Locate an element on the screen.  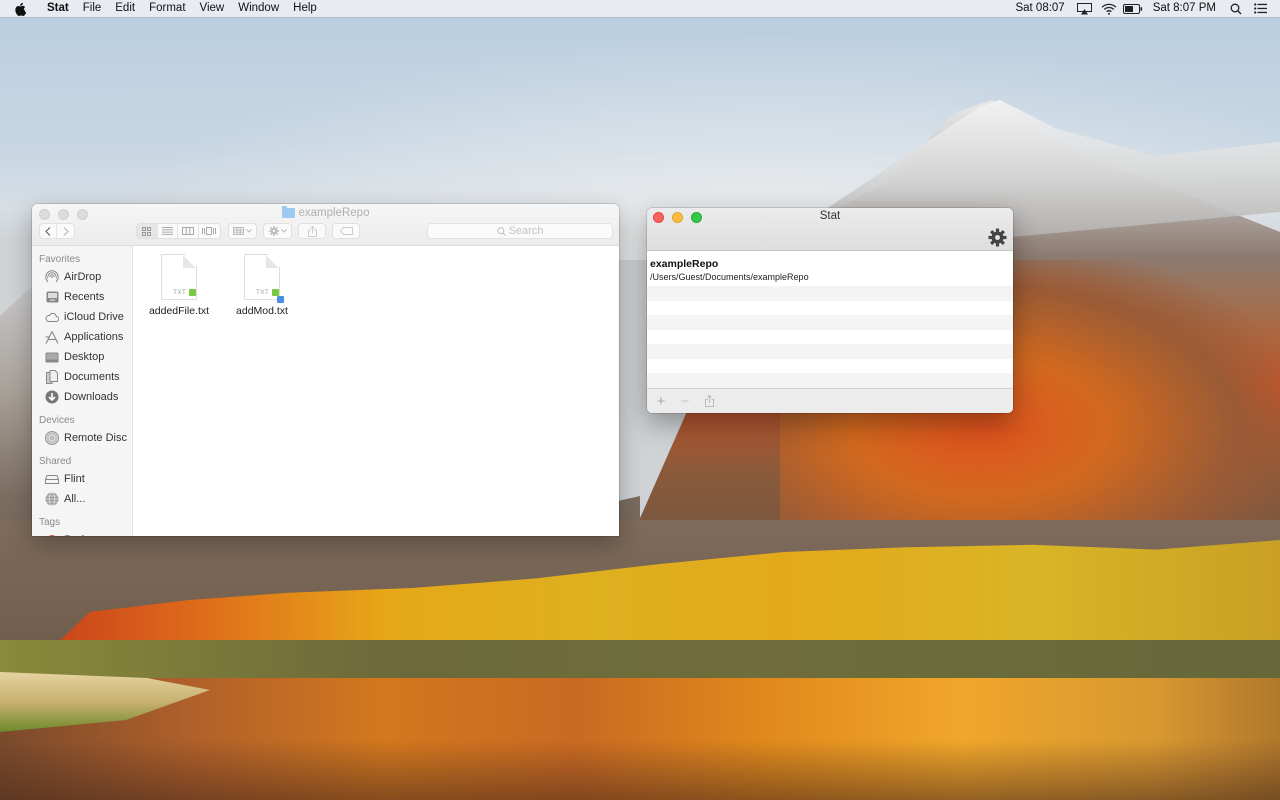
sidebar-item-applications: Applications is located at coordinates (82, 337).